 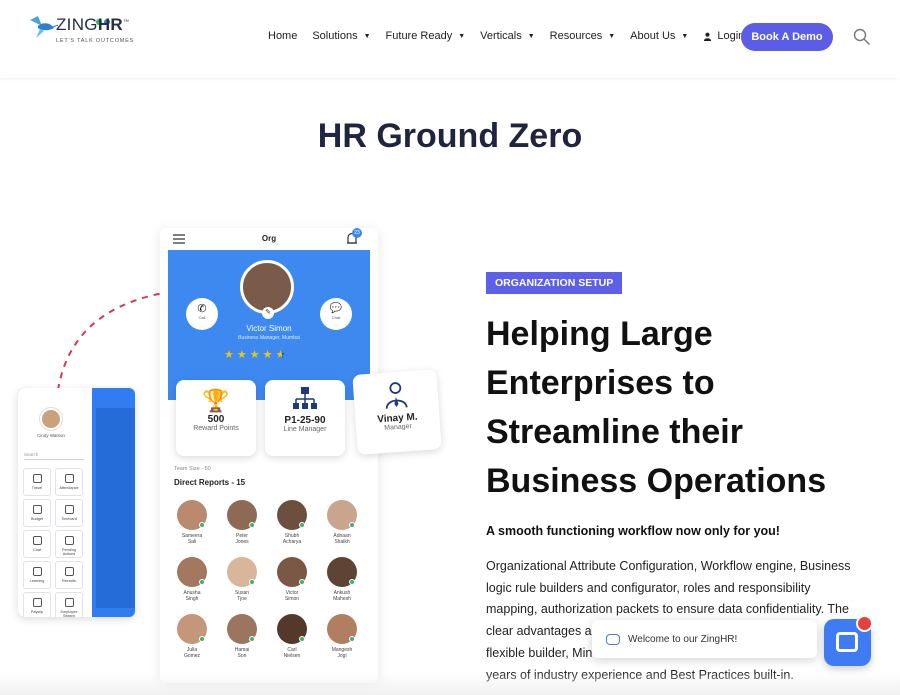 I want to click on edit-icon: ✎, so click(x=268, y=313).